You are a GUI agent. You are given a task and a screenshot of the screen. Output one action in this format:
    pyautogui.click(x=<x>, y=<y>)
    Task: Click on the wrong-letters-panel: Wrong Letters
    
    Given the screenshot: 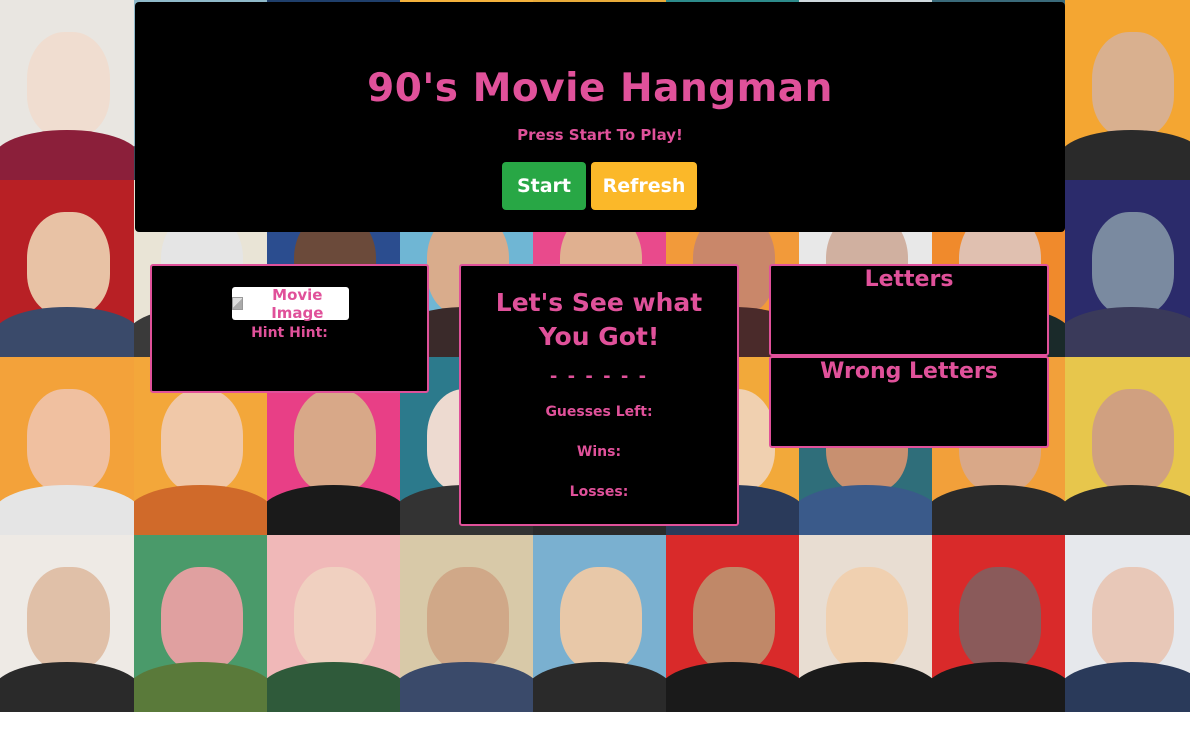 What is the action you would take?
    pyautogui.click(x=909, y=402)
    